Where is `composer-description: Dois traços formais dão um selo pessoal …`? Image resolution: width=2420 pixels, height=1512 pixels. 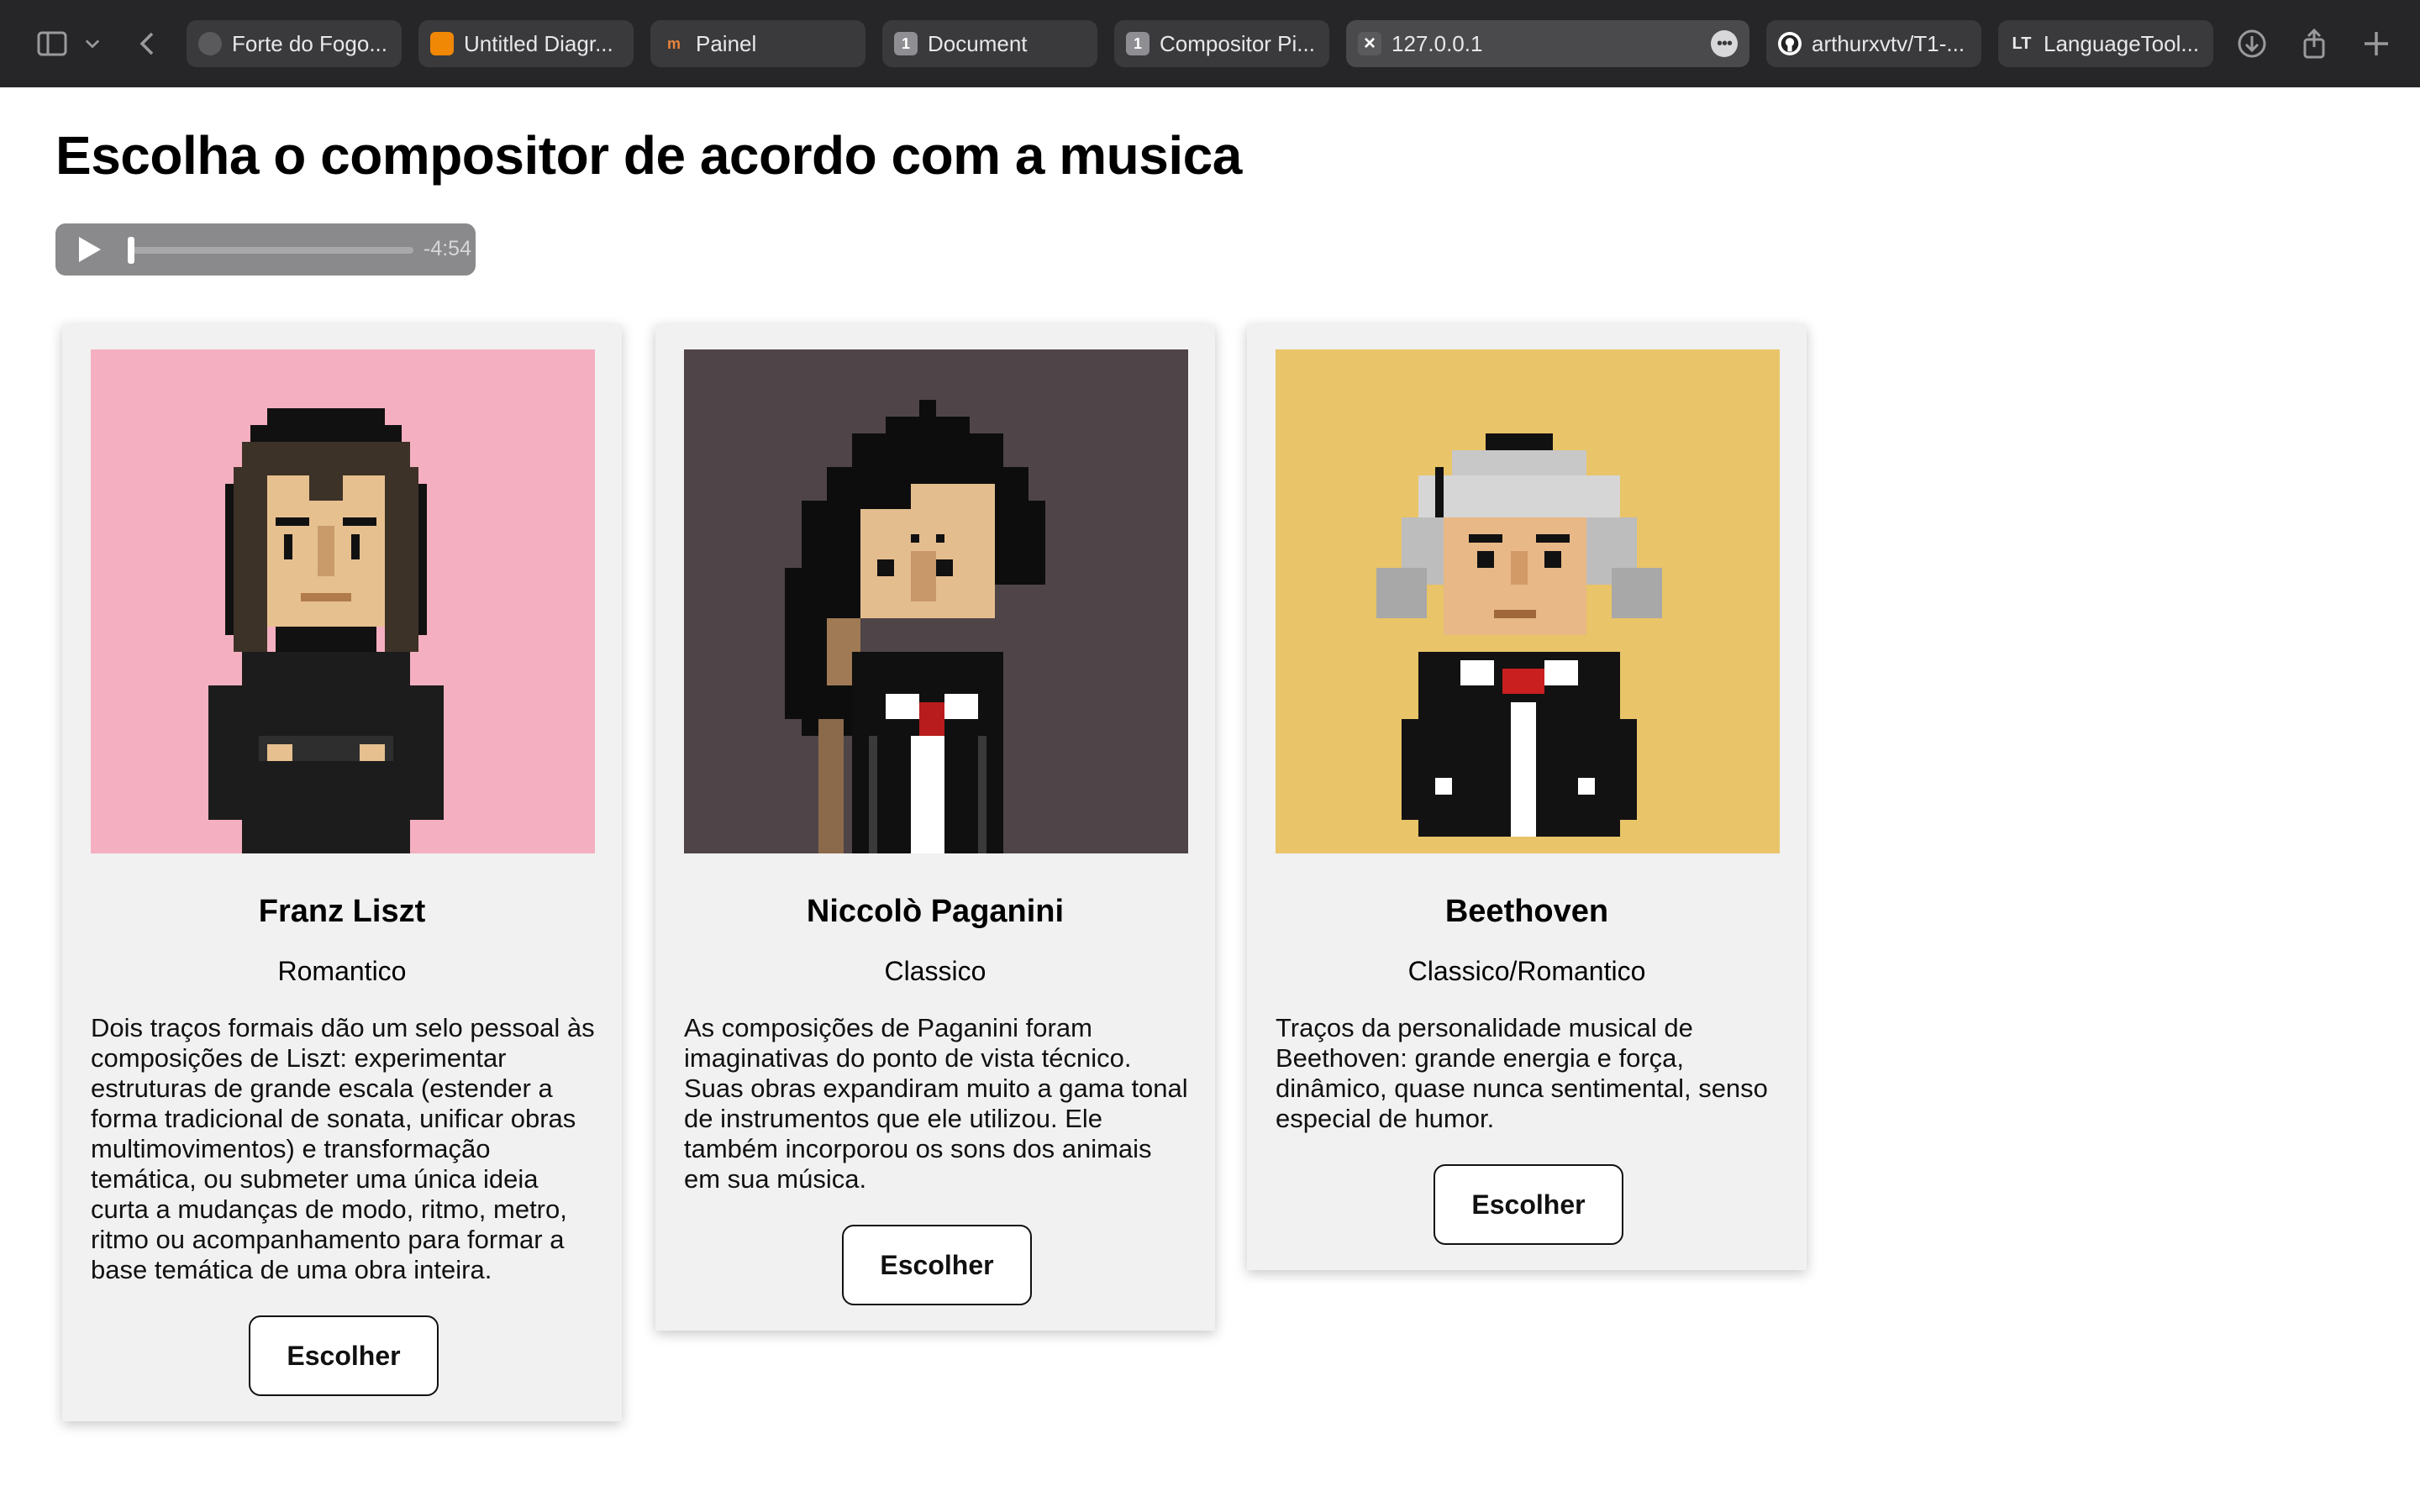
composer-description: Dois traços formais dão um selo pessoal … is located at coordinates (343, 1148).